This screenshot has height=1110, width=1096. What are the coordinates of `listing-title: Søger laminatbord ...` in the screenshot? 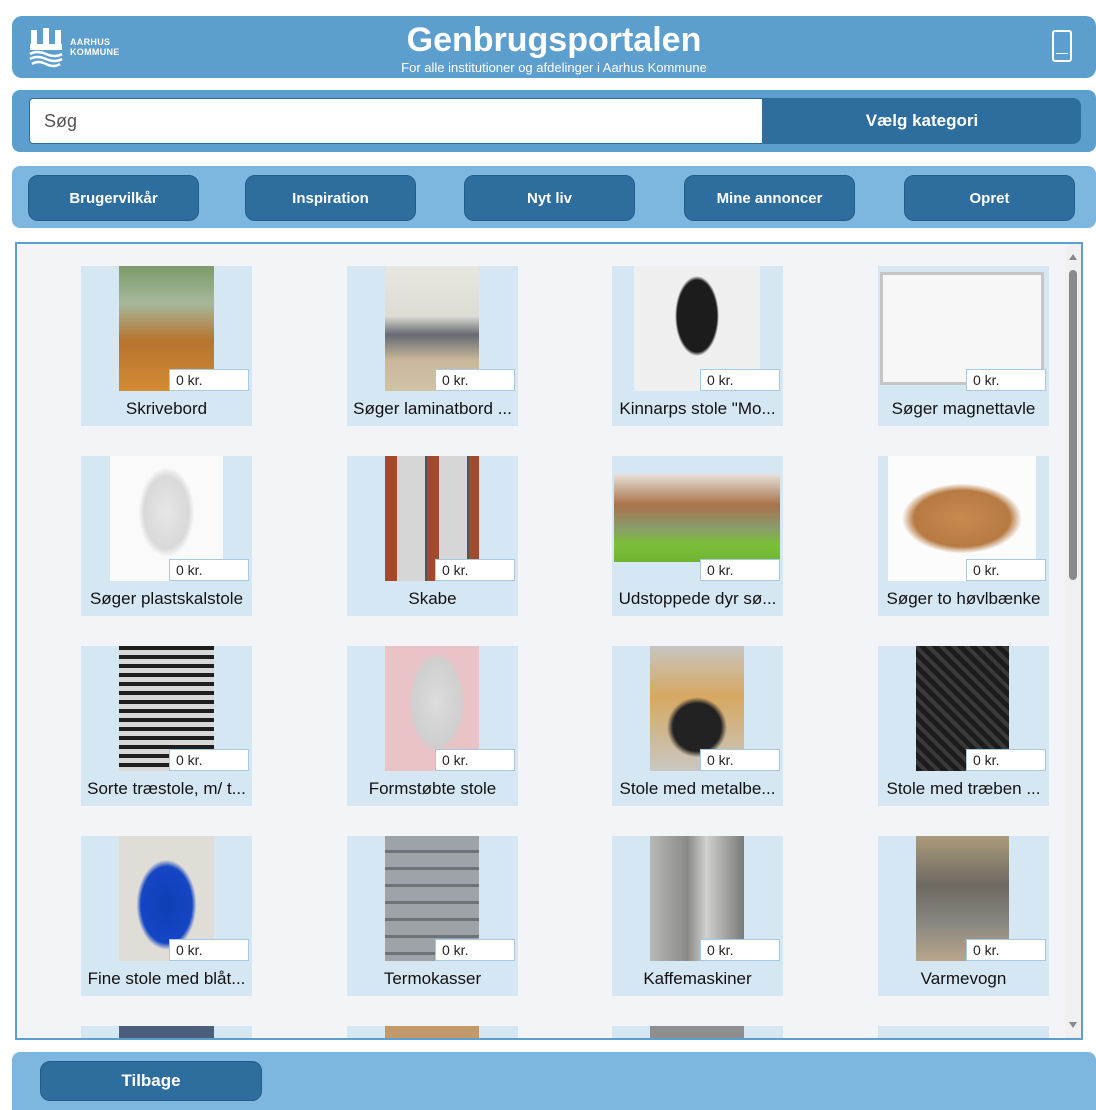 It's located at (432, 408).